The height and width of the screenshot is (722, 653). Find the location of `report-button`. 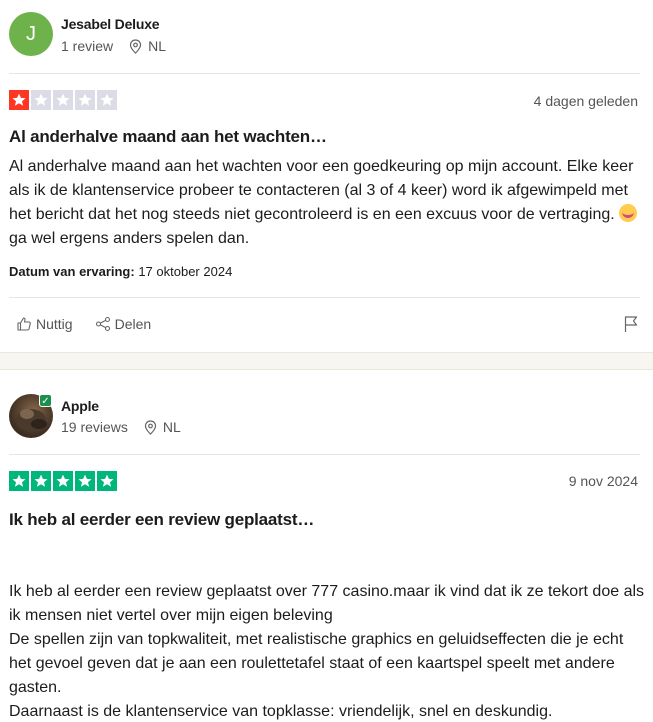

report-button is located at coordinates (631, 326).